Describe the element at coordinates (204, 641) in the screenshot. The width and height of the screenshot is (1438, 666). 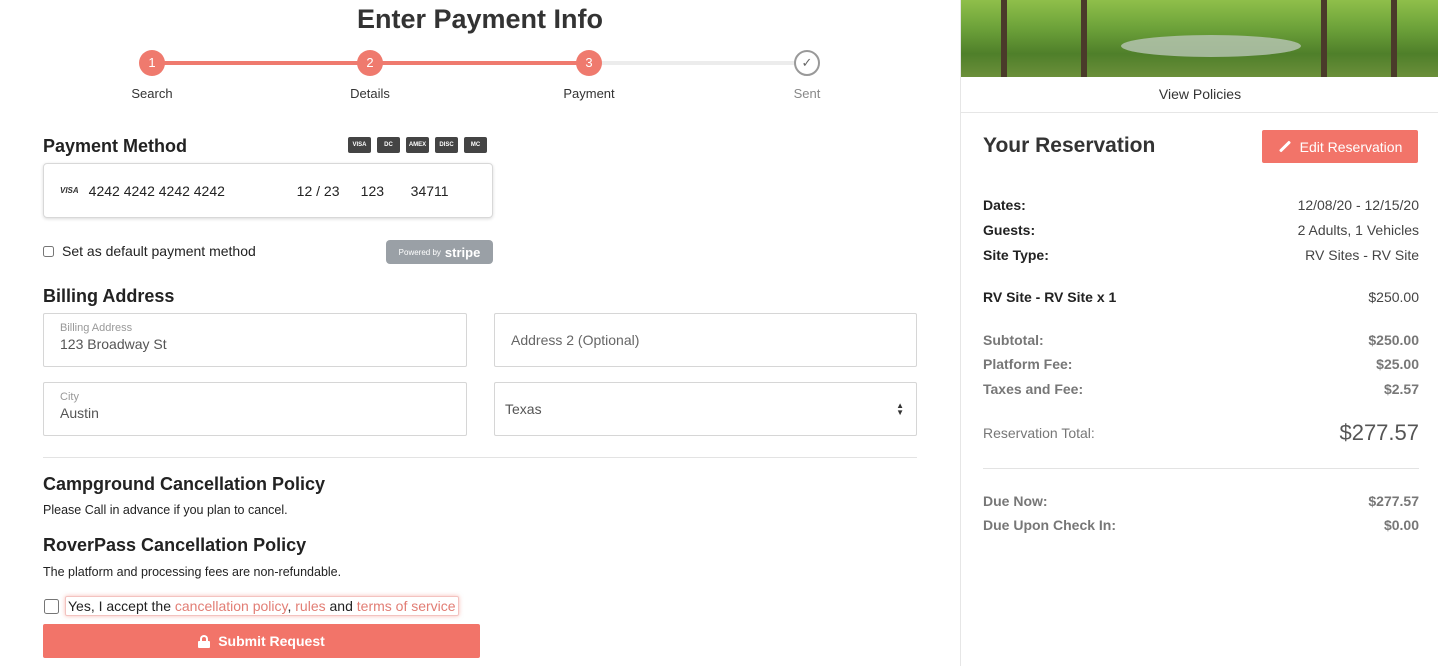
I see `lock-icon` at that location.